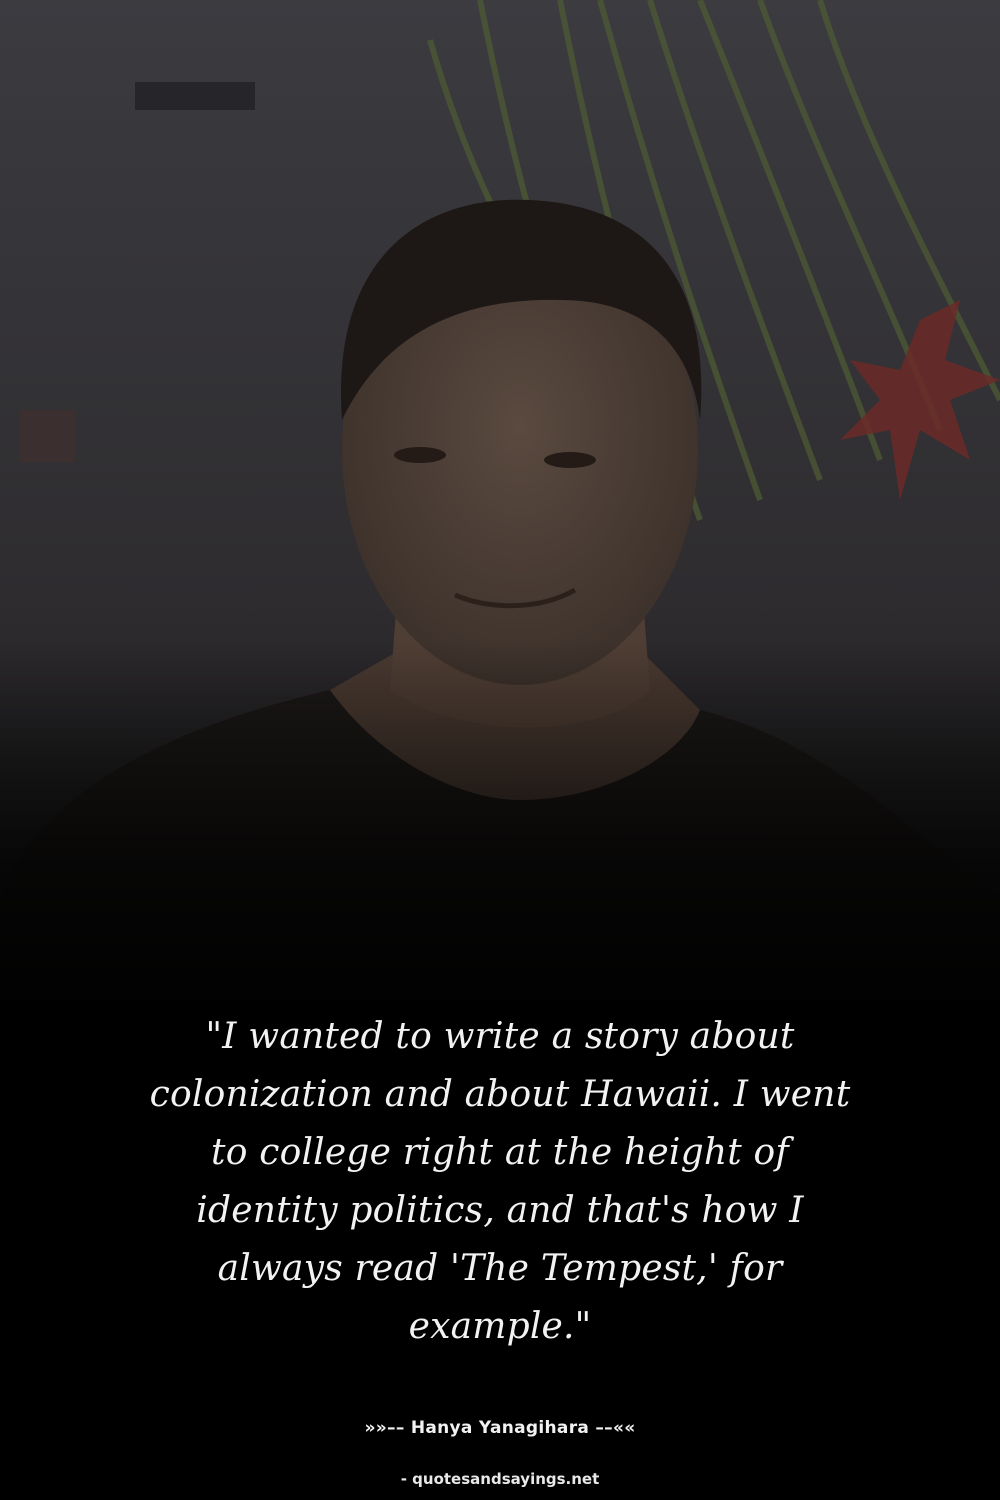 This screenshot has width=1000, height=1500. I want to click on source-link: - quotesandsayings.net, so click(500, 1479).